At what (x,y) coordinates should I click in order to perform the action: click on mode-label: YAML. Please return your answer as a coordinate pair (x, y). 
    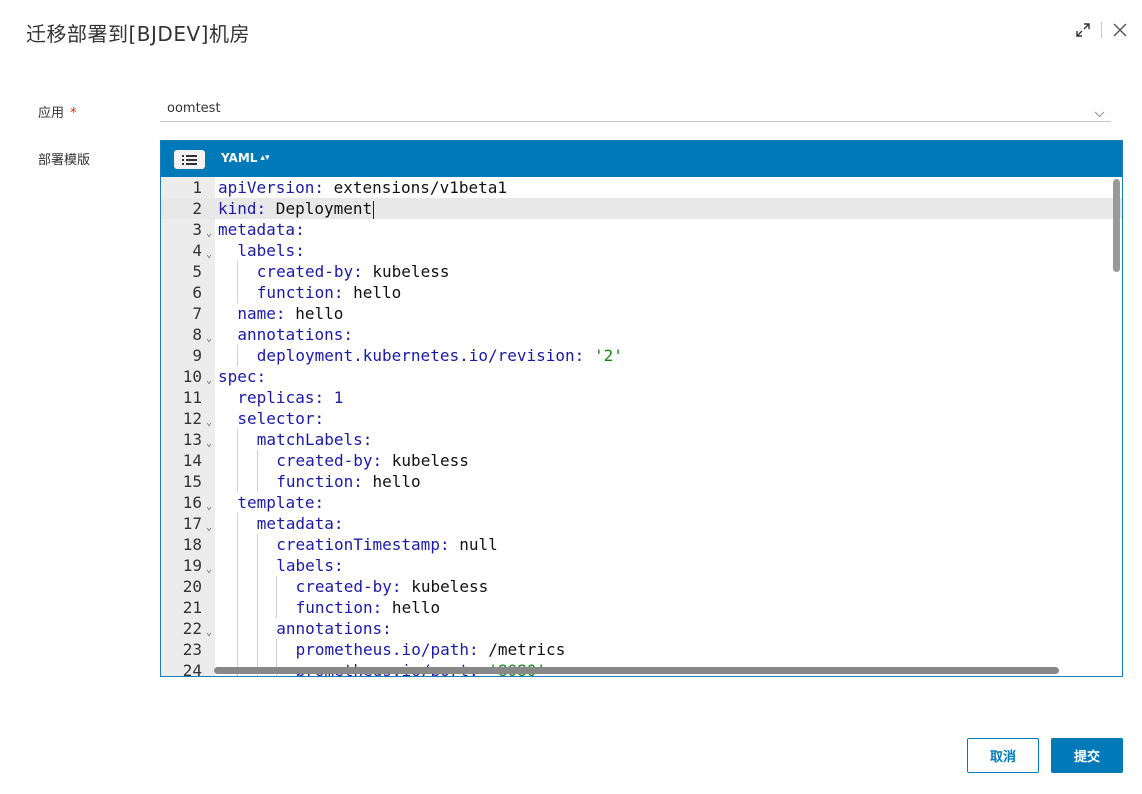
    Looking at the image, I should click on (239, 158).